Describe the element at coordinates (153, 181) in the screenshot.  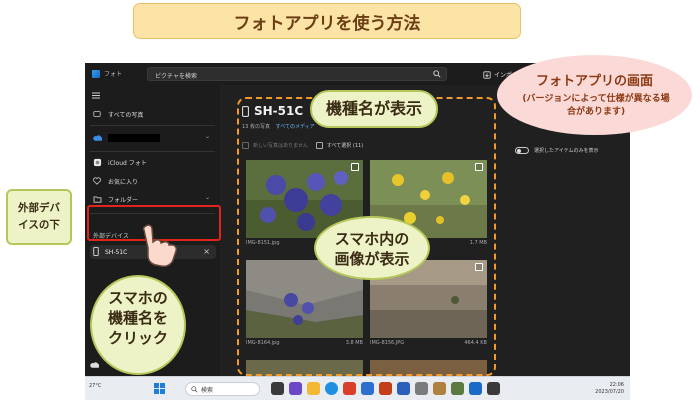
I see `sidebar-item-favorites: お気に入り` at that location.